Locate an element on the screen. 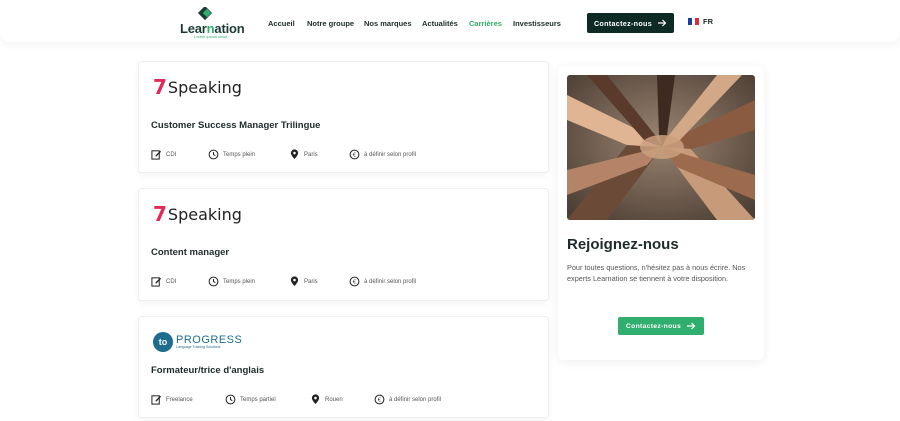  nav-notre-groupe: Notre groupe is located at coordinates (330, 23).